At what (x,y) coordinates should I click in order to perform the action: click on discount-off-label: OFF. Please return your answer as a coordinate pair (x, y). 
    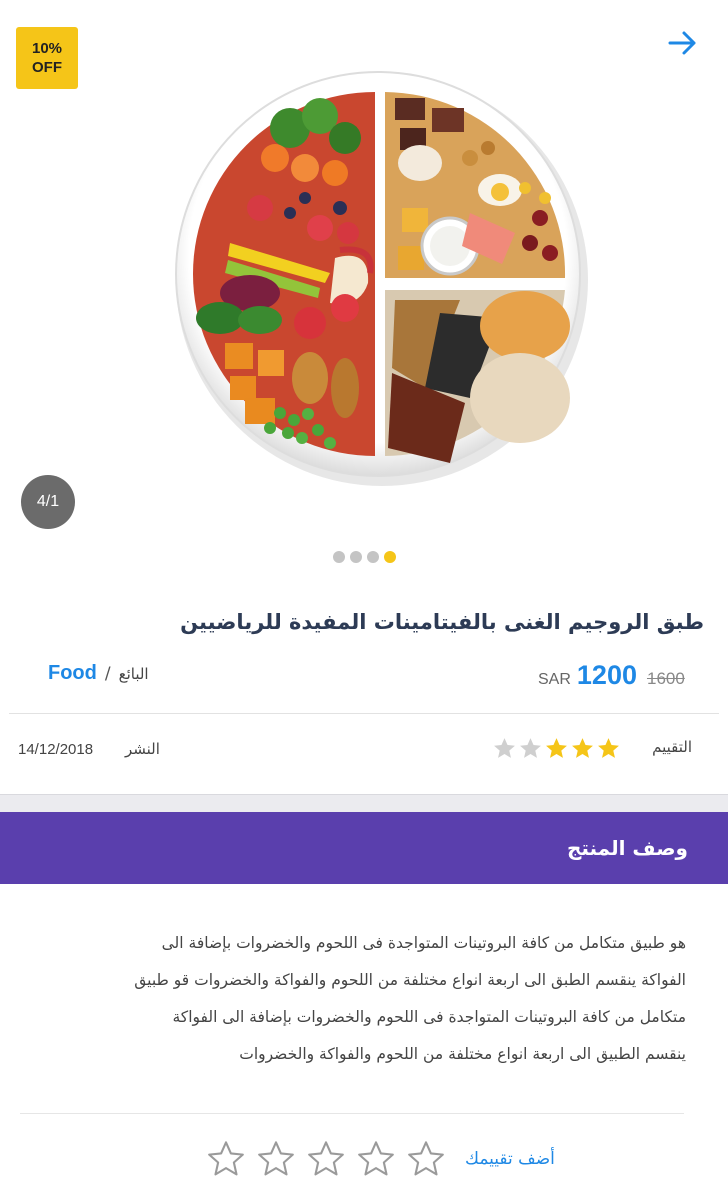
    Looking at the image, I should click on (47, 67).